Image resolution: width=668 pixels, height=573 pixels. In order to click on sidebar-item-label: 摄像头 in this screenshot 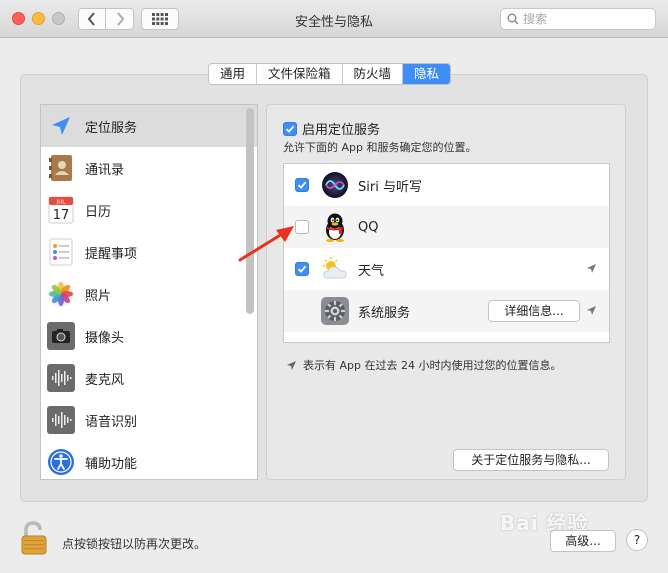, I will do `click(105, 338)`.